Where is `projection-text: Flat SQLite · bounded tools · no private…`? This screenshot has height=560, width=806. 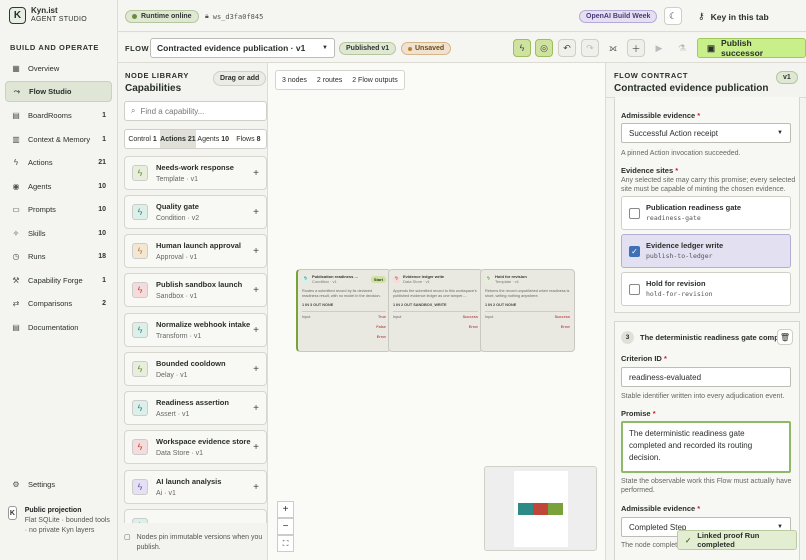
projection-text: Flat SQLite · bounded tools · no private… is located at coordinates (67, 525).